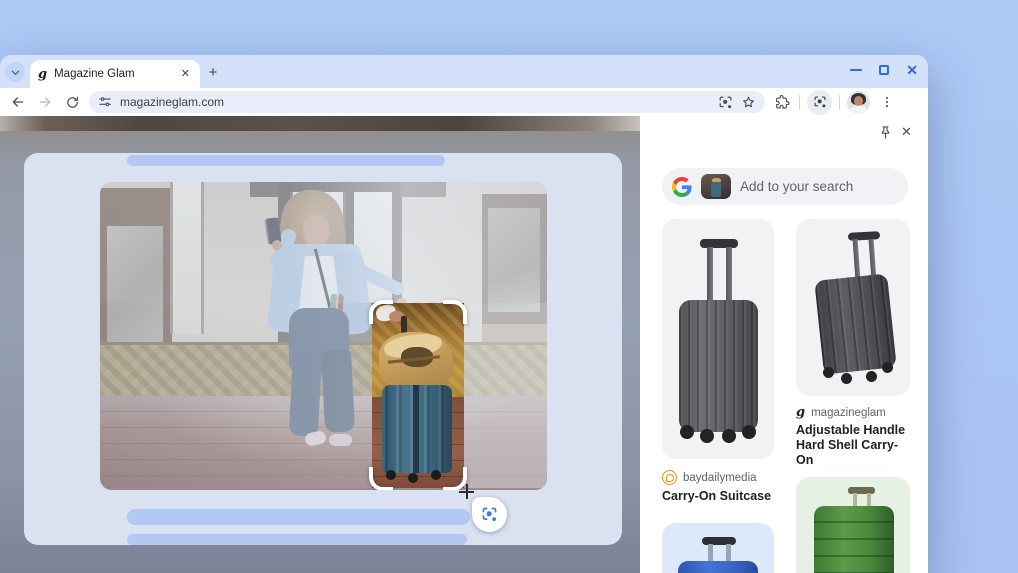  Describe the element at coordinates (316, 230) in the screenshot. I see `woman-face` at that location.